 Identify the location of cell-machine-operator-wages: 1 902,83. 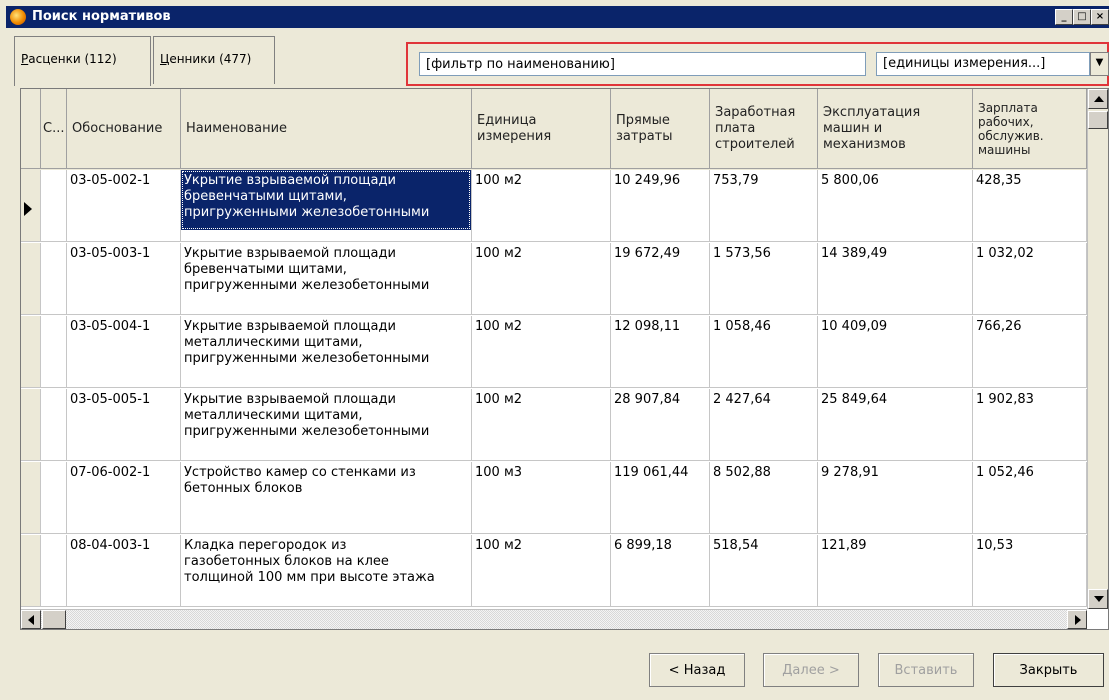
(1030, 425).